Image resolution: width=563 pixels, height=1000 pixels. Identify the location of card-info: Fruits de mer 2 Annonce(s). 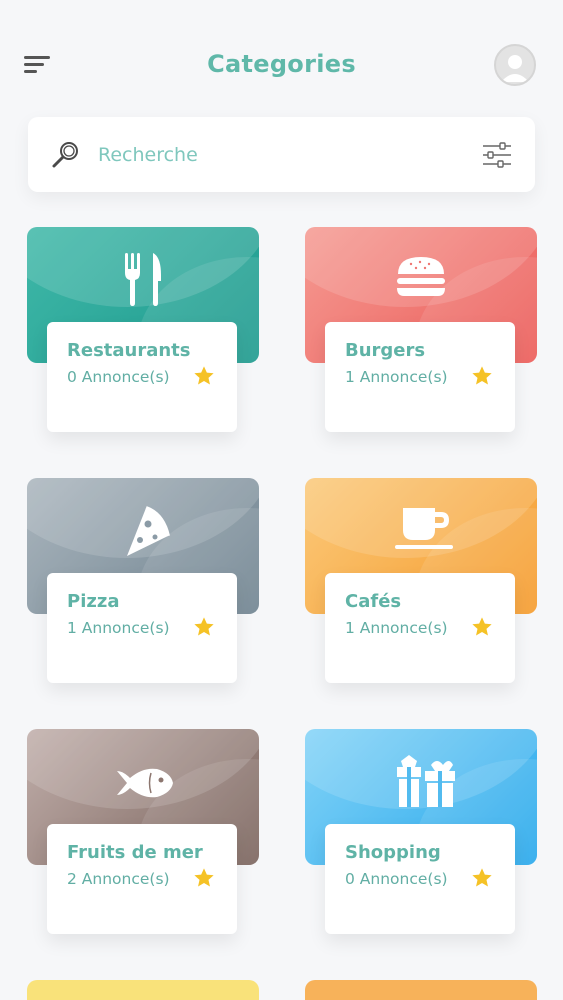
(142, 879).